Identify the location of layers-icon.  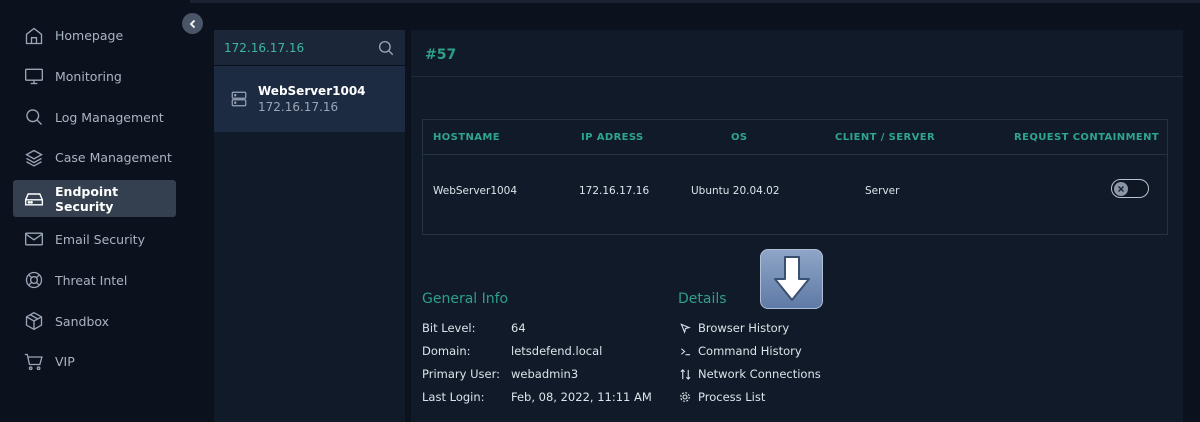
(34, 158).